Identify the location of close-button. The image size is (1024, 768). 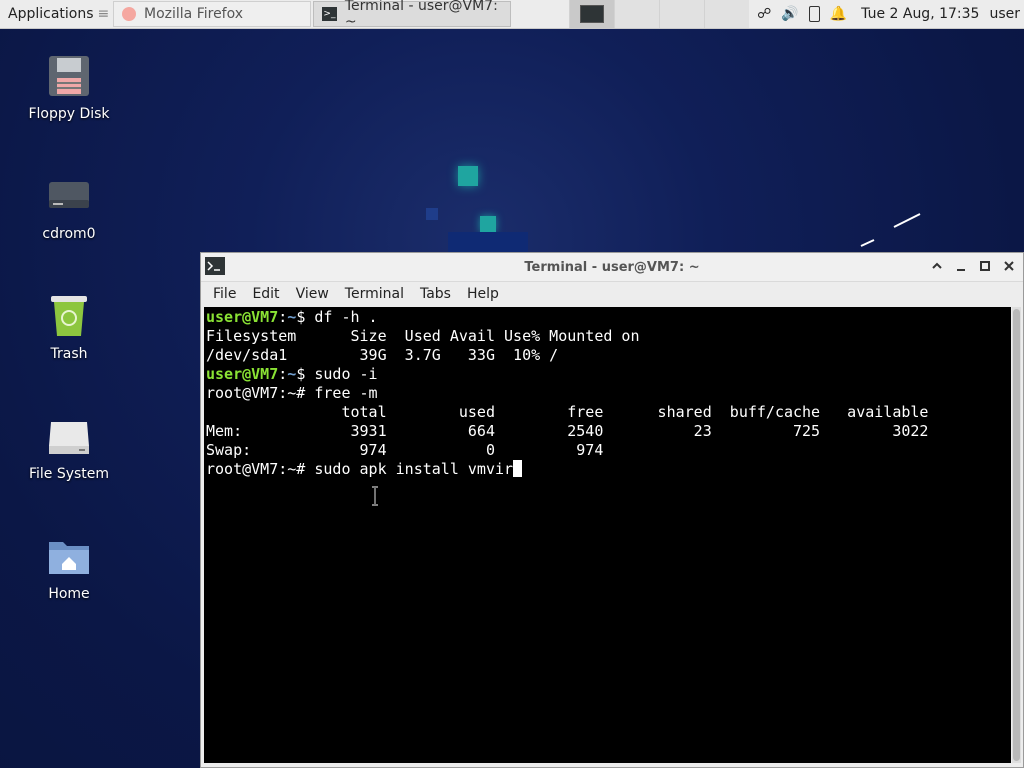
(1009, 266).